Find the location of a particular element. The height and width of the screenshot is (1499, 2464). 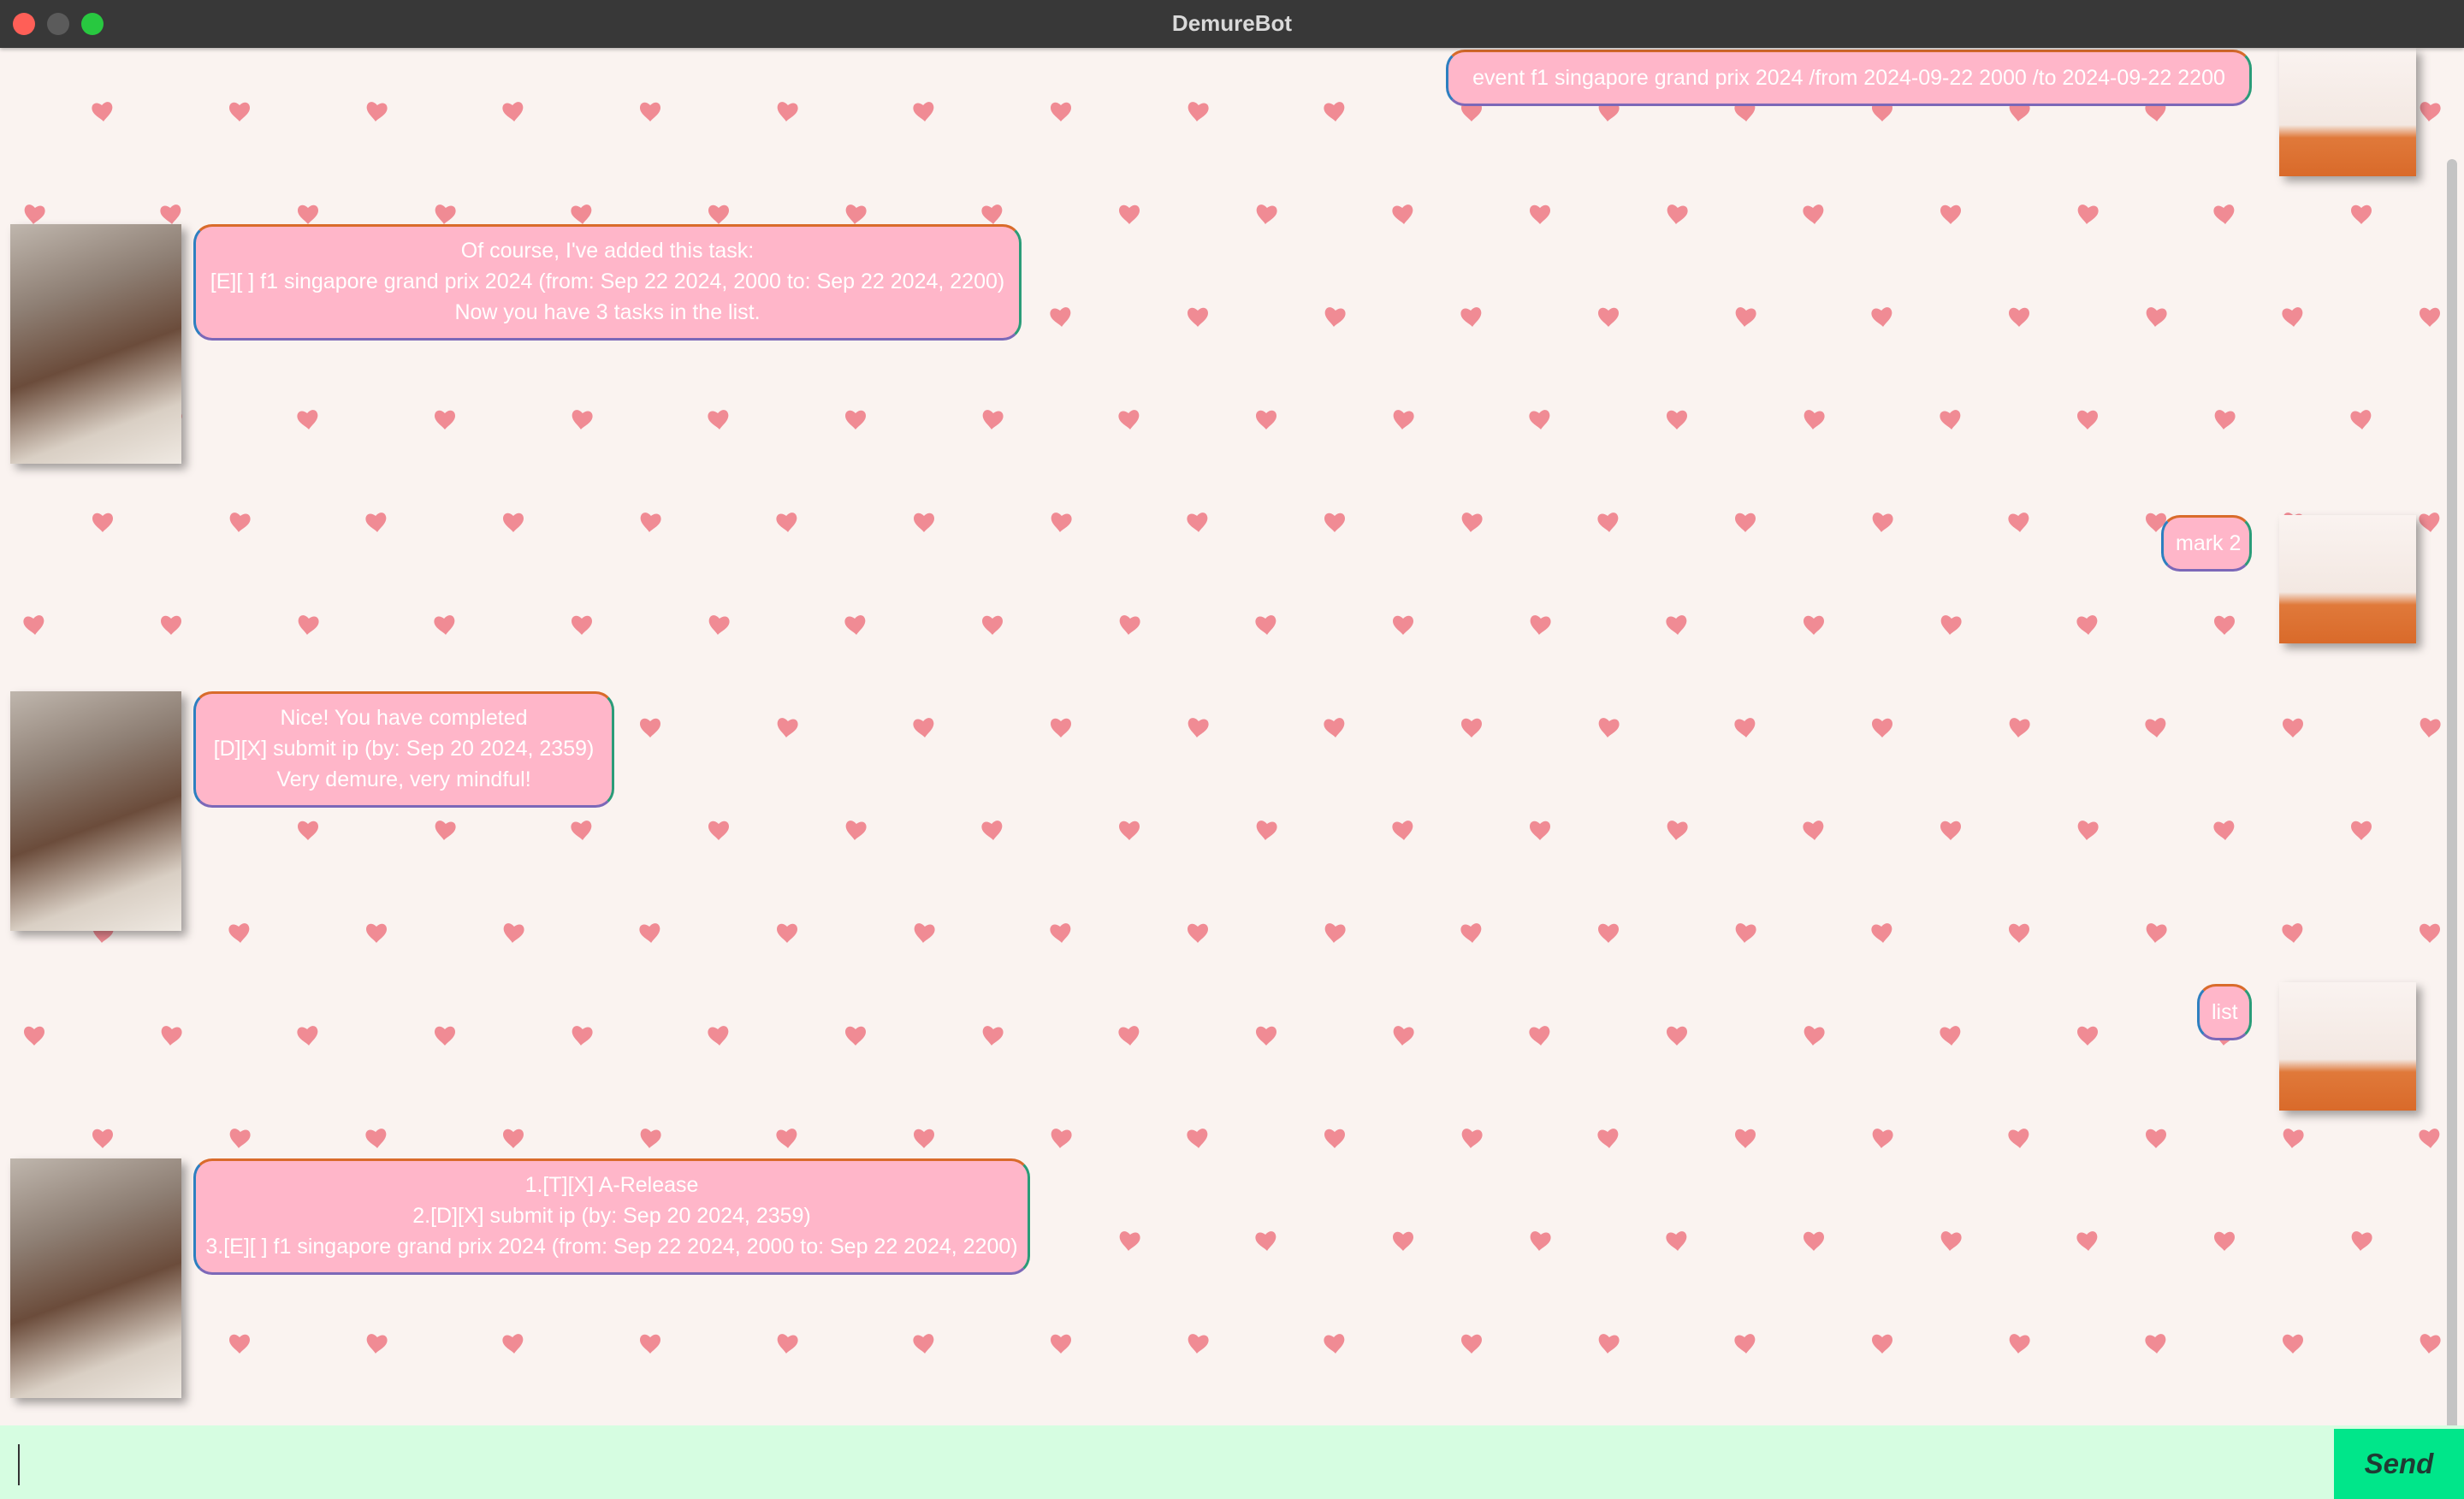

message-line: Nice! You have completed is located at coordinates (404, 718).